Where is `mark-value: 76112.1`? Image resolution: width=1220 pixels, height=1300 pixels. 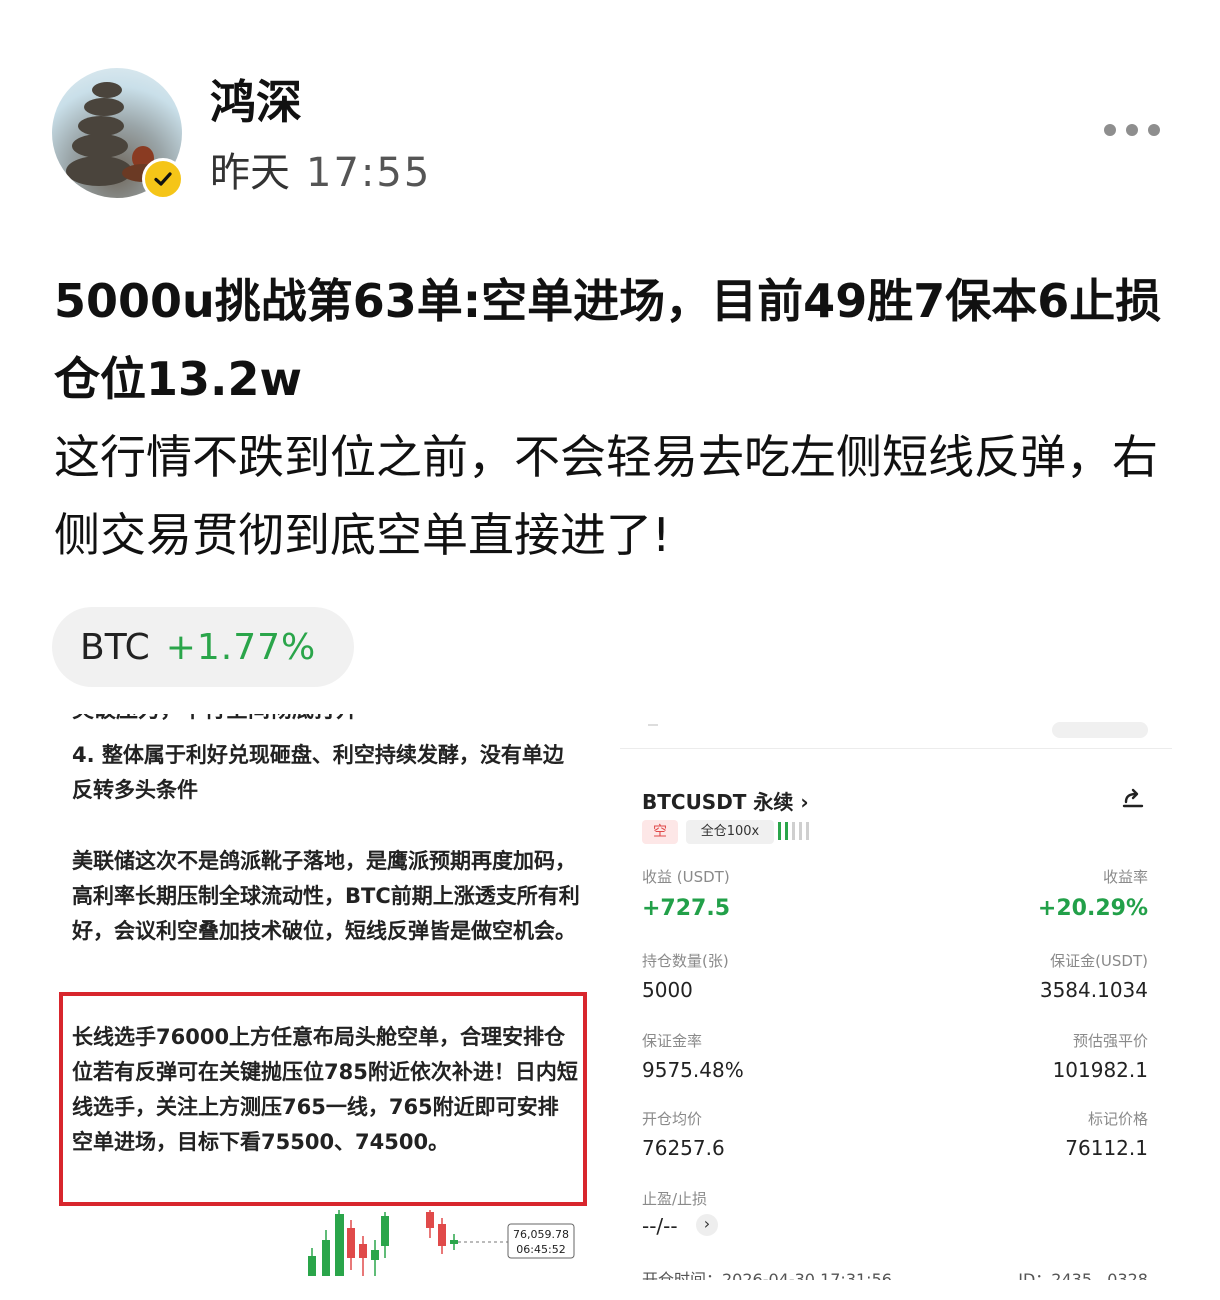
mark-value: 76112.1 is located at coordinates (1106, 1148).